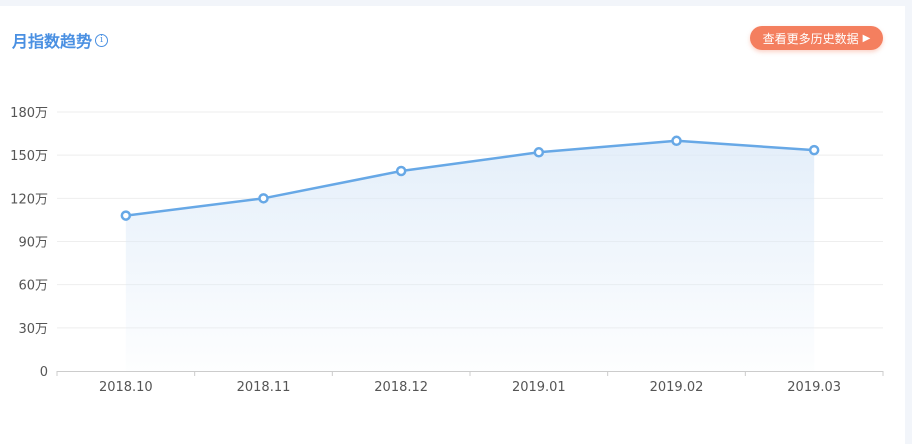 Image resolution: width=912 pixels, height=444 pixels. I want to click on x-tick-label: 2018.11, so click(264, 387).